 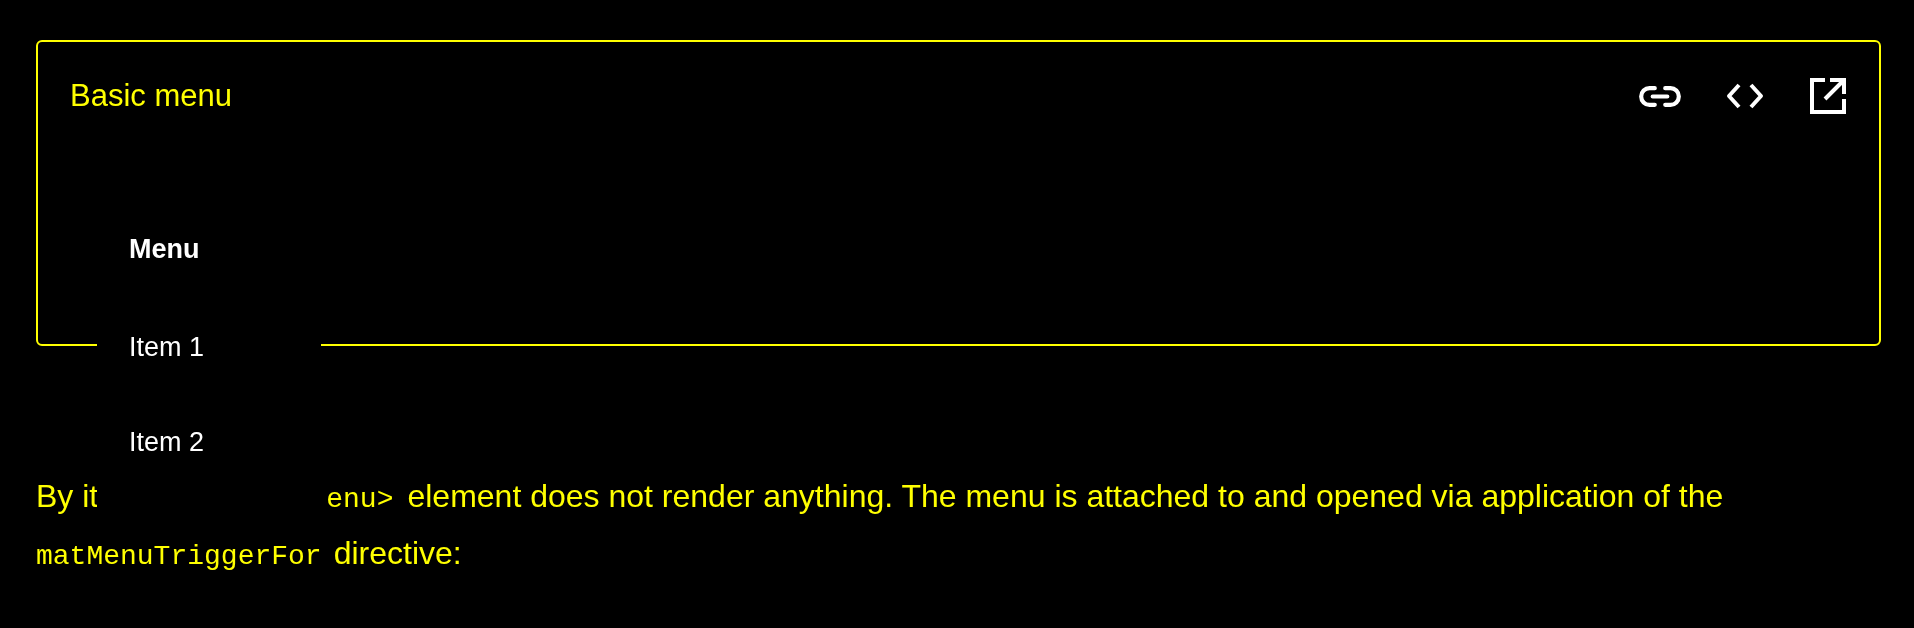 What do you see at coordinates (151, 442) in the screenshot?
I see `menu-item: Item 2` at bounding box center [151, 442].